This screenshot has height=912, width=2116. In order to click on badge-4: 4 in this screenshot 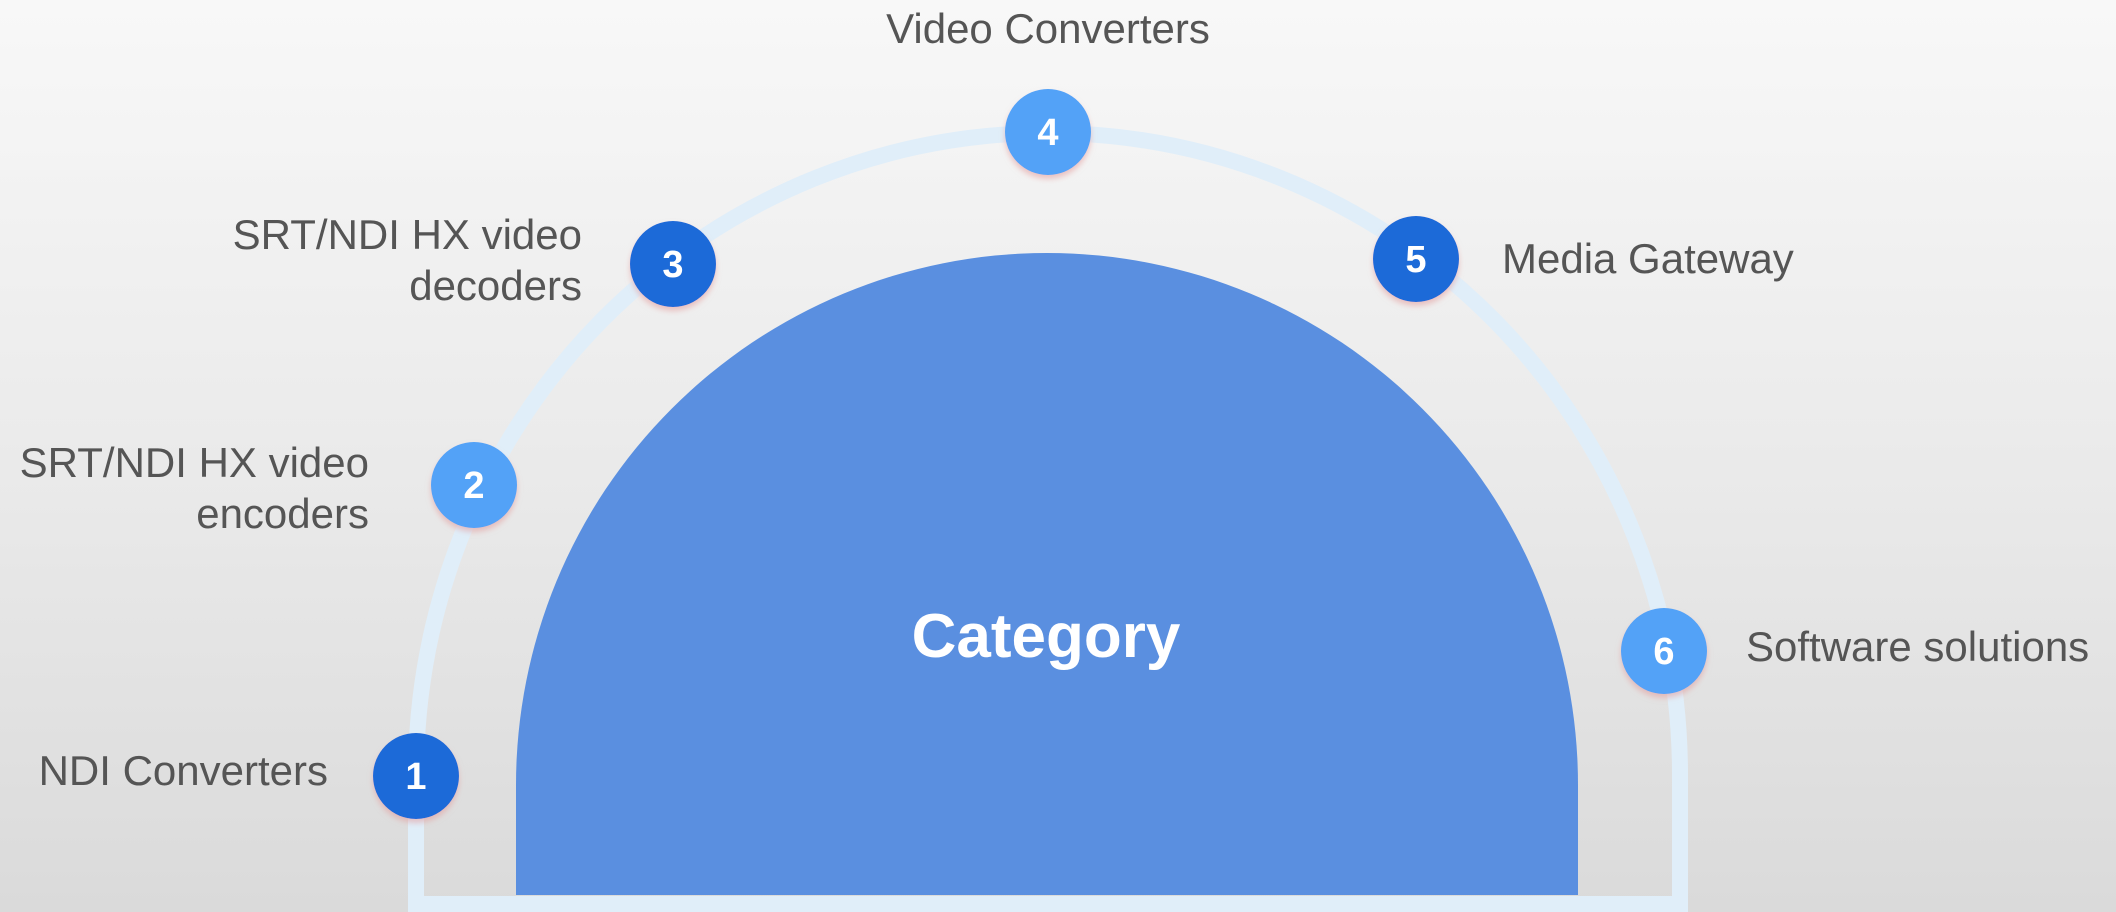, I will do `click(1048, 132)`.